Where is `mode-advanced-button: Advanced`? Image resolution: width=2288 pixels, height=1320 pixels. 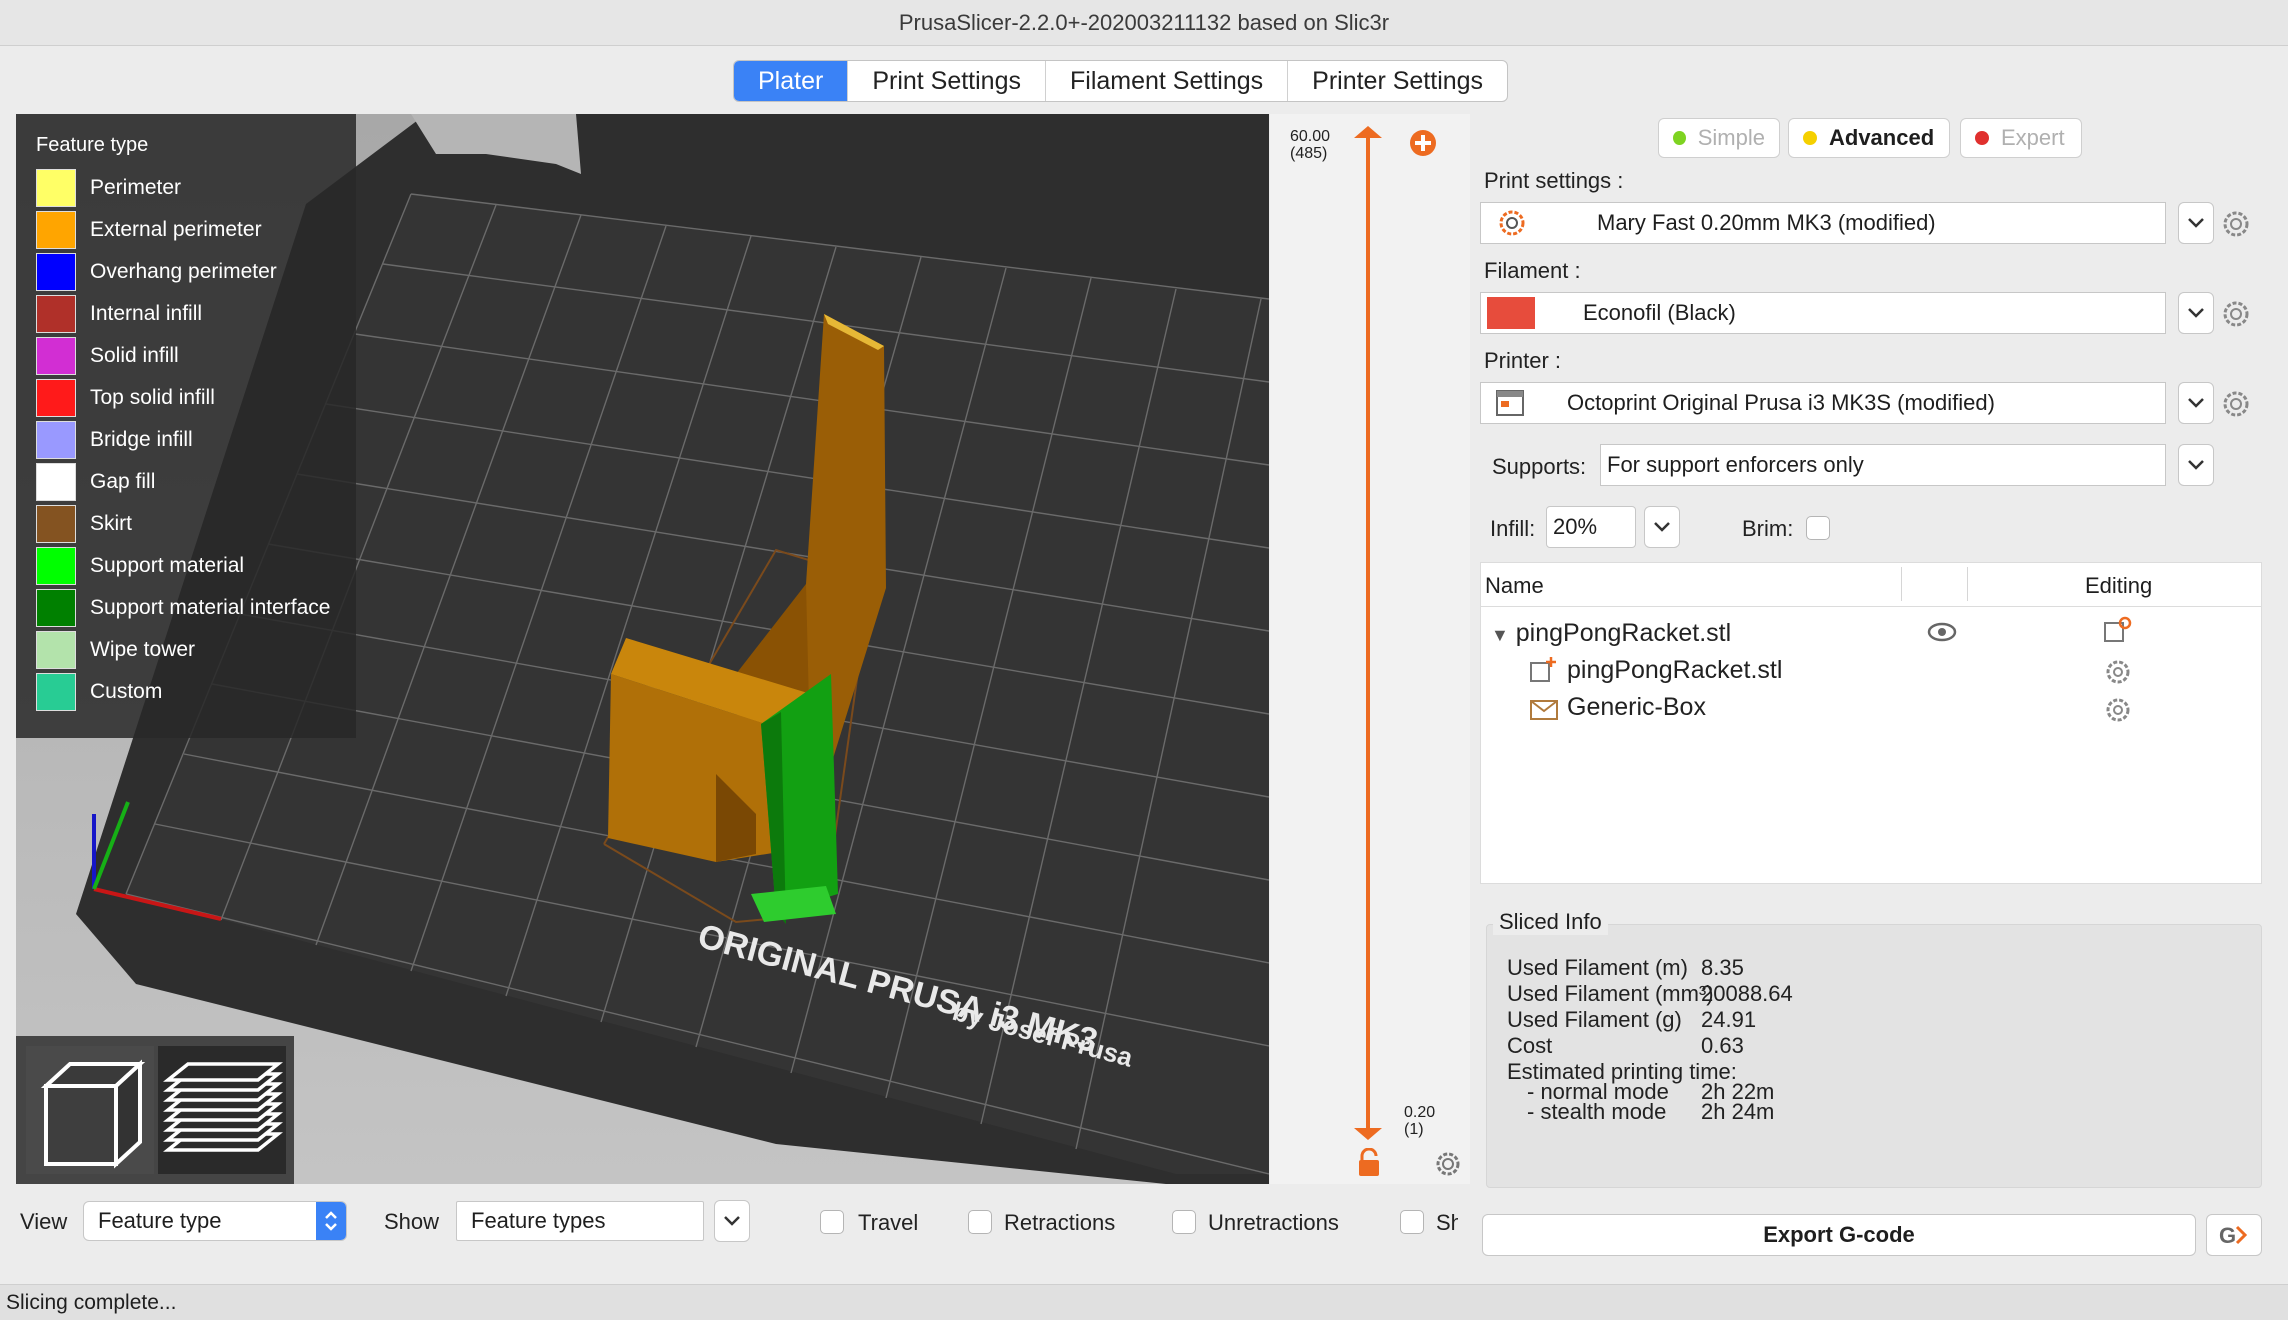
mode-advanced-button: Advanced is located at coordinates (1869, 138).